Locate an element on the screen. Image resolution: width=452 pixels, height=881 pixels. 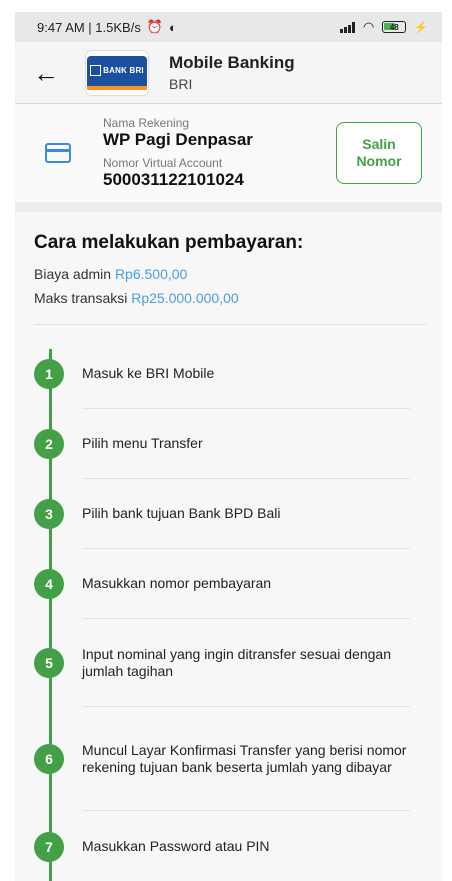
step-text: Masukkan nomor pembayaran is located at coordinates (177, 583).